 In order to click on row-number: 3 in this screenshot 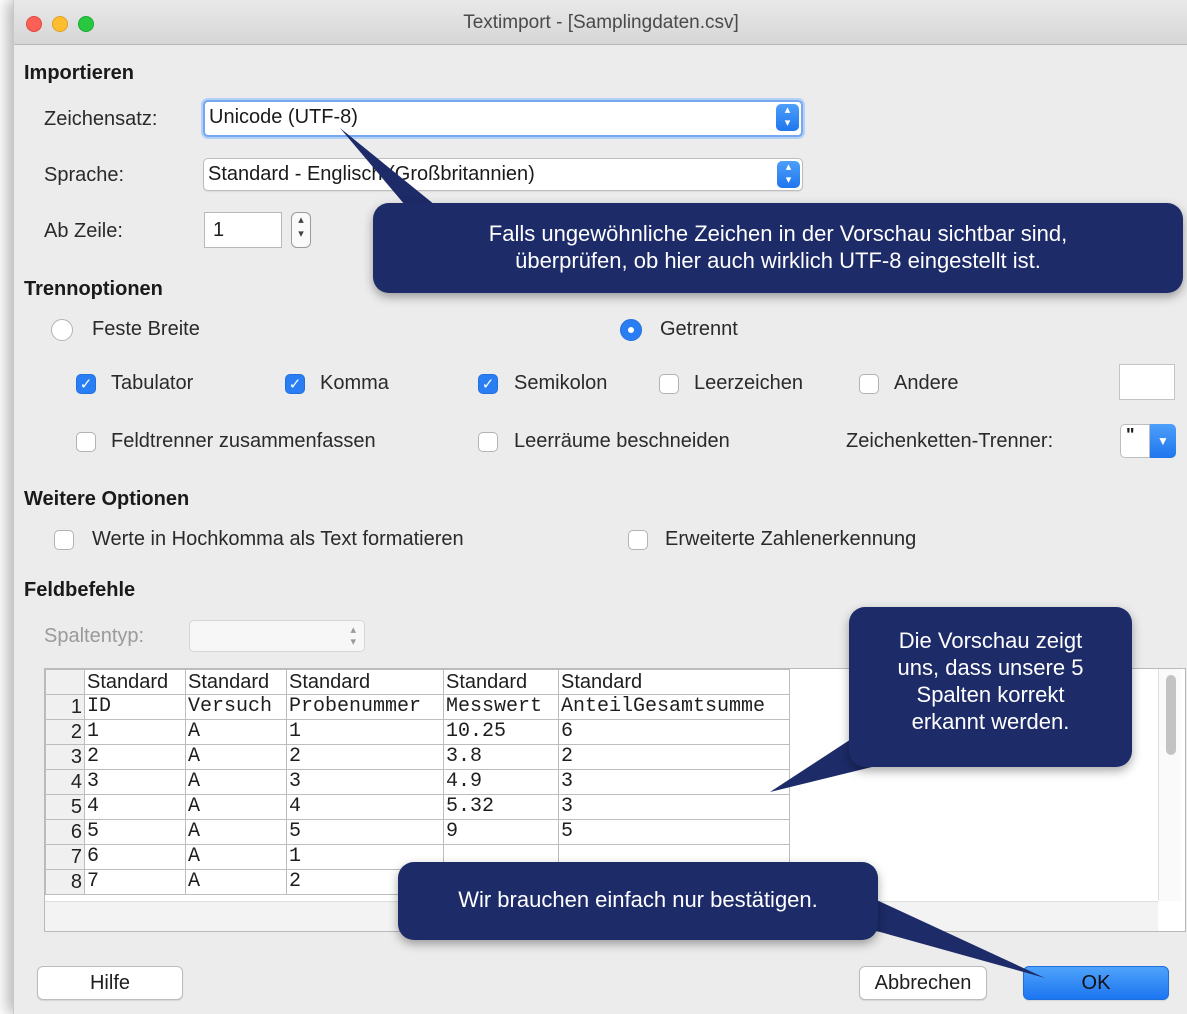, I will do `click(65, 757)`.